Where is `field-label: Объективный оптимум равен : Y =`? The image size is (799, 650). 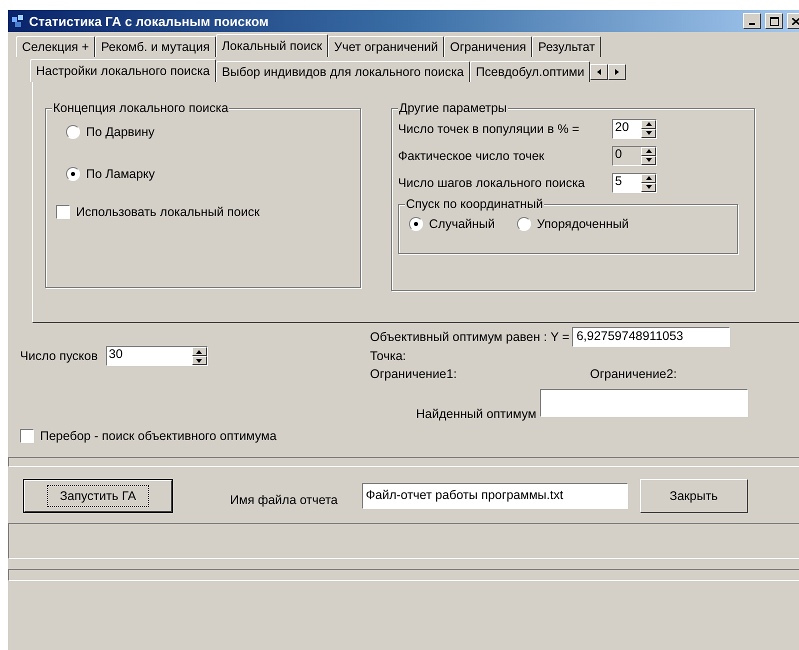
field-label: Объективный оптимум равен : Y = is located at coordinates (470, 337).